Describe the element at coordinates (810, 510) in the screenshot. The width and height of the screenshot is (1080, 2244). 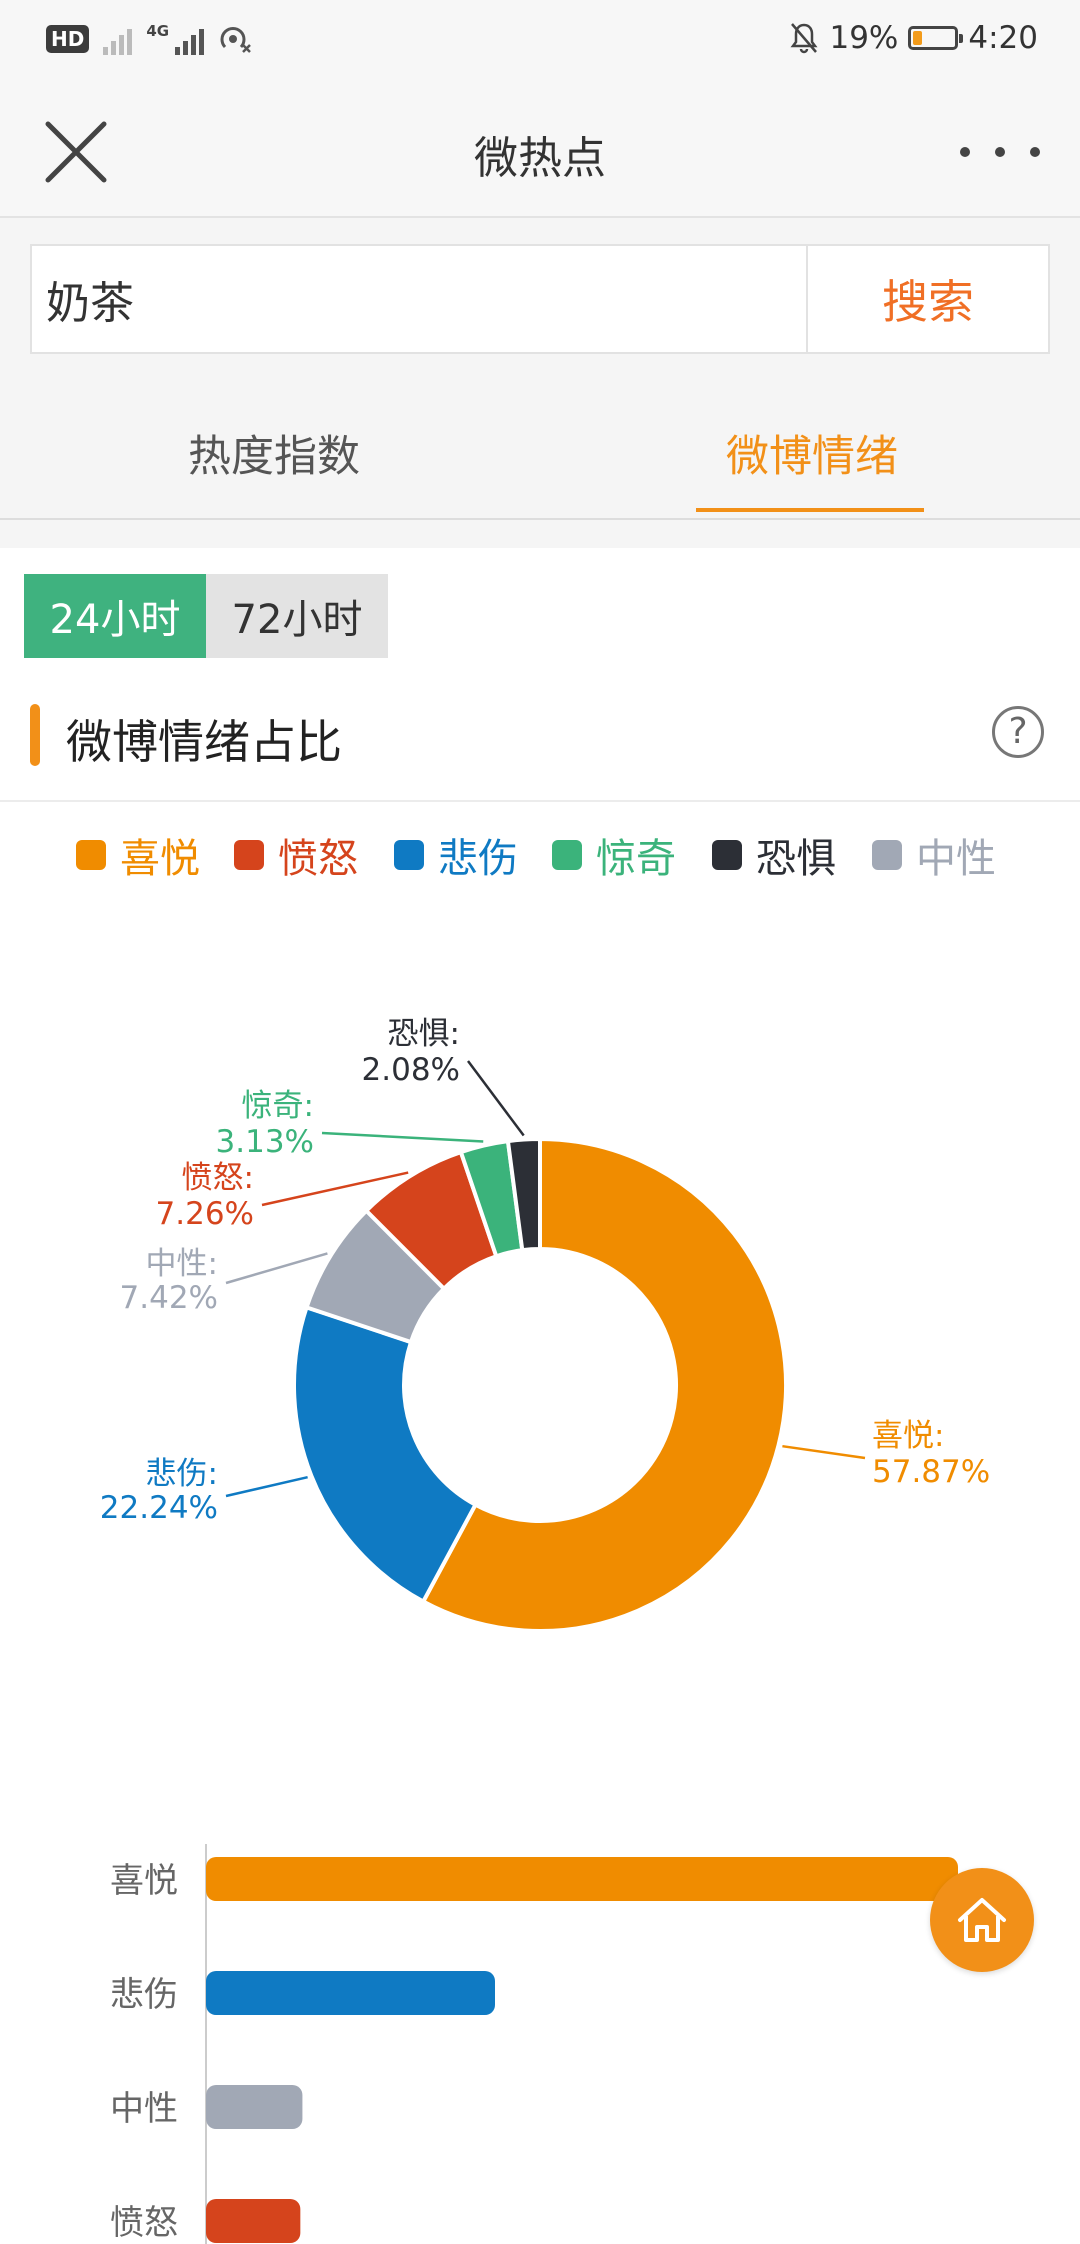
I see `active-tab-indicator` at that location.